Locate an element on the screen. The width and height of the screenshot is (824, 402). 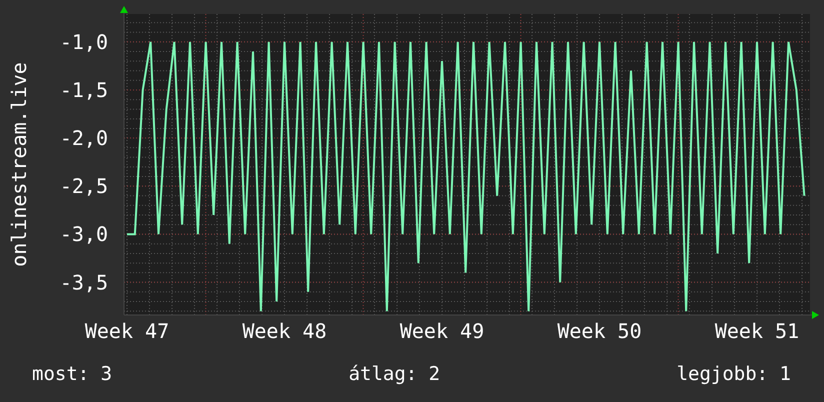
y-tick-label: -1,0 is located at coordinates (84, 42).